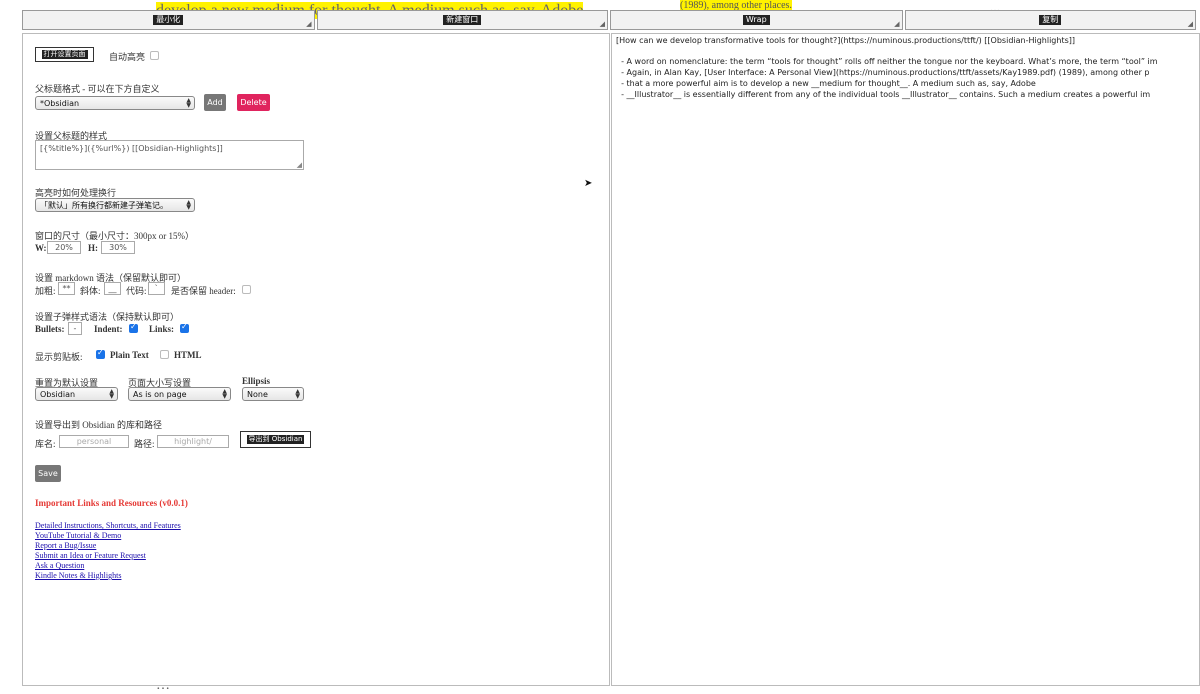 The height and width of the screenshot is (694, 1200). I want to click on reset-value: Obsidian, so click(58, 394).